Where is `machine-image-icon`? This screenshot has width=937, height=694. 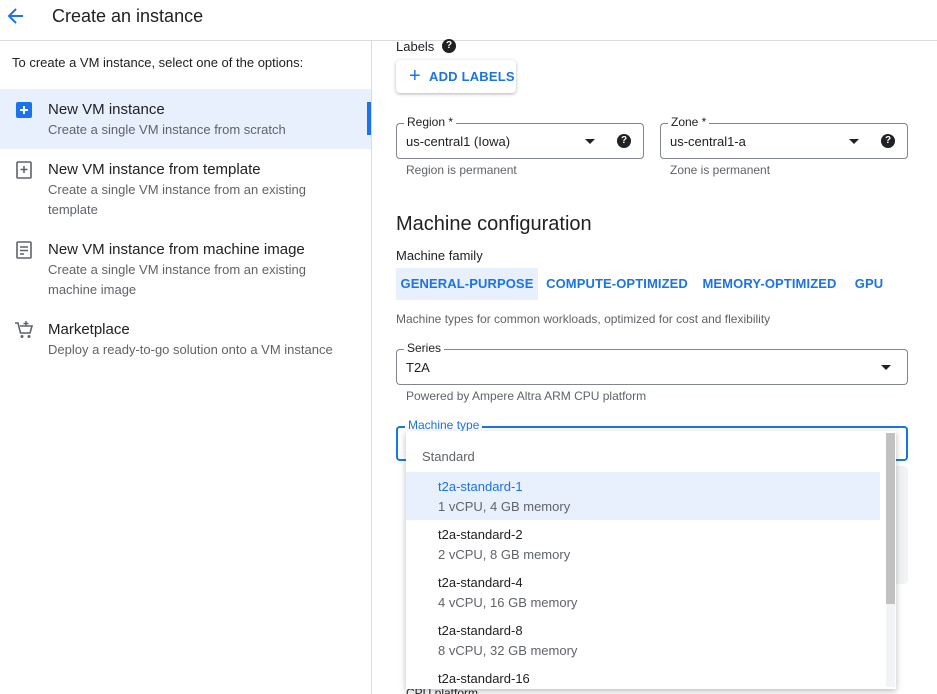
machine-image-icon is located at coordinates (24, 250).